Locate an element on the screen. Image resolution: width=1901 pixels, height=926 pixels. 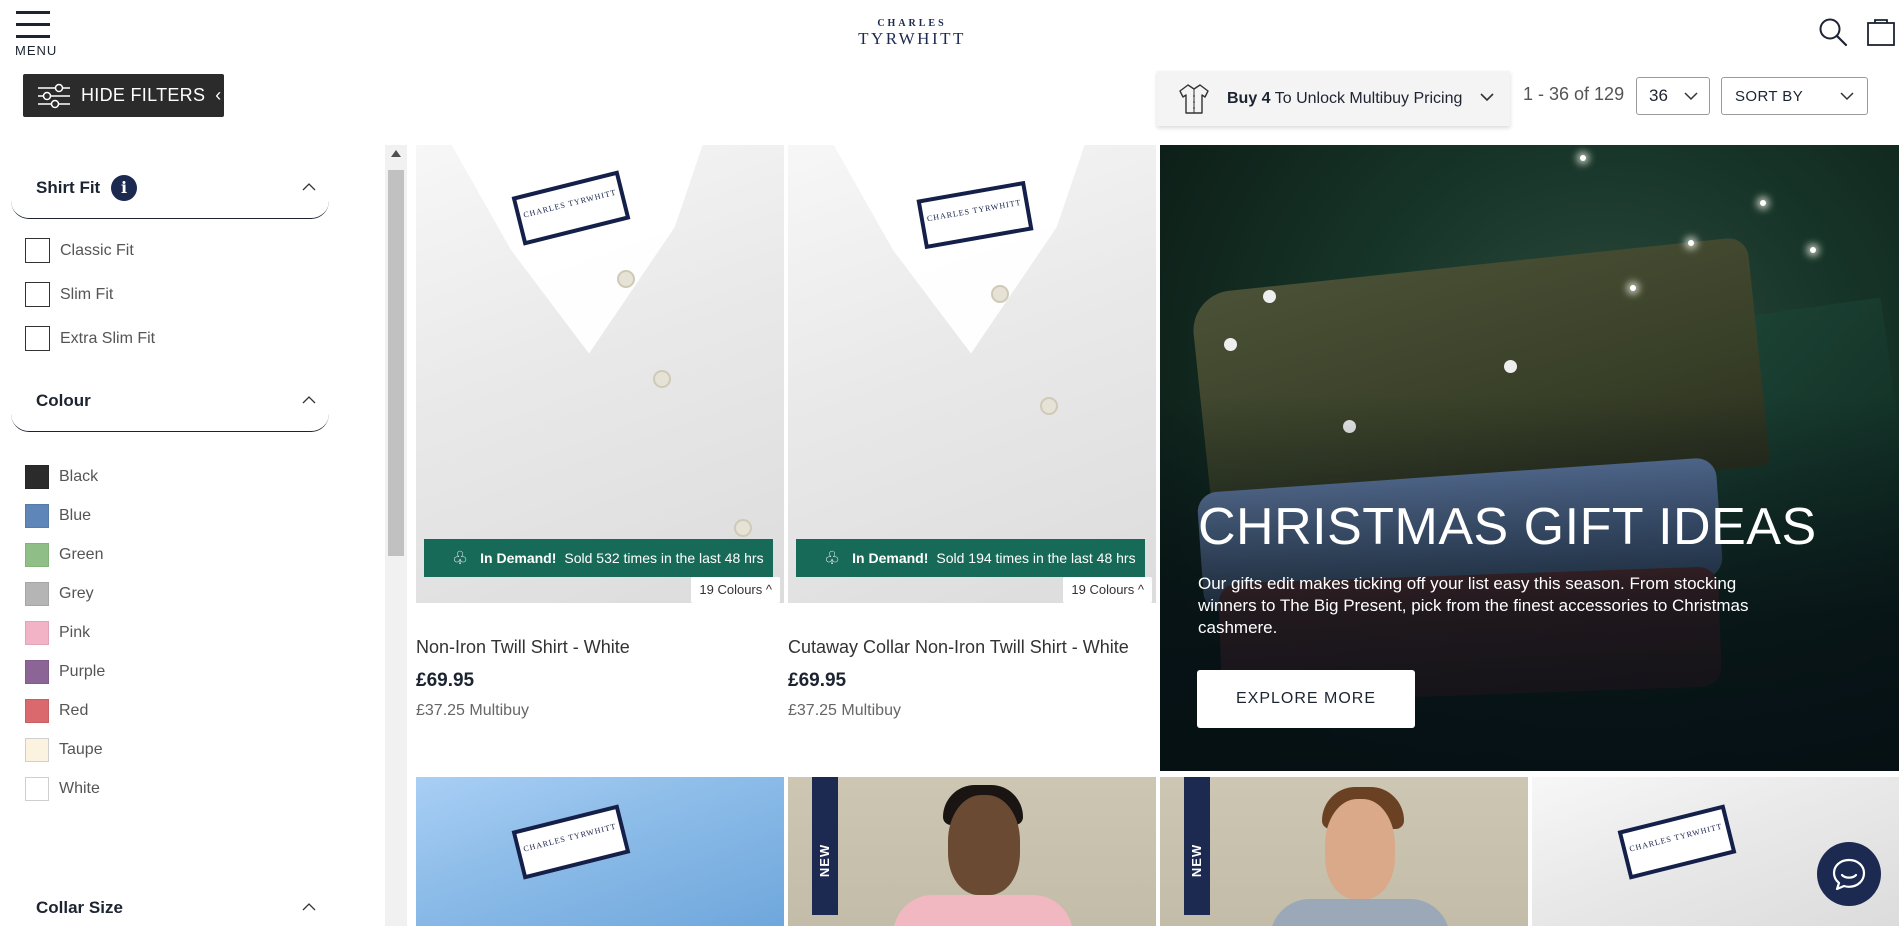
filter-title: Shirt Fit is located at coordinates (68, 187).